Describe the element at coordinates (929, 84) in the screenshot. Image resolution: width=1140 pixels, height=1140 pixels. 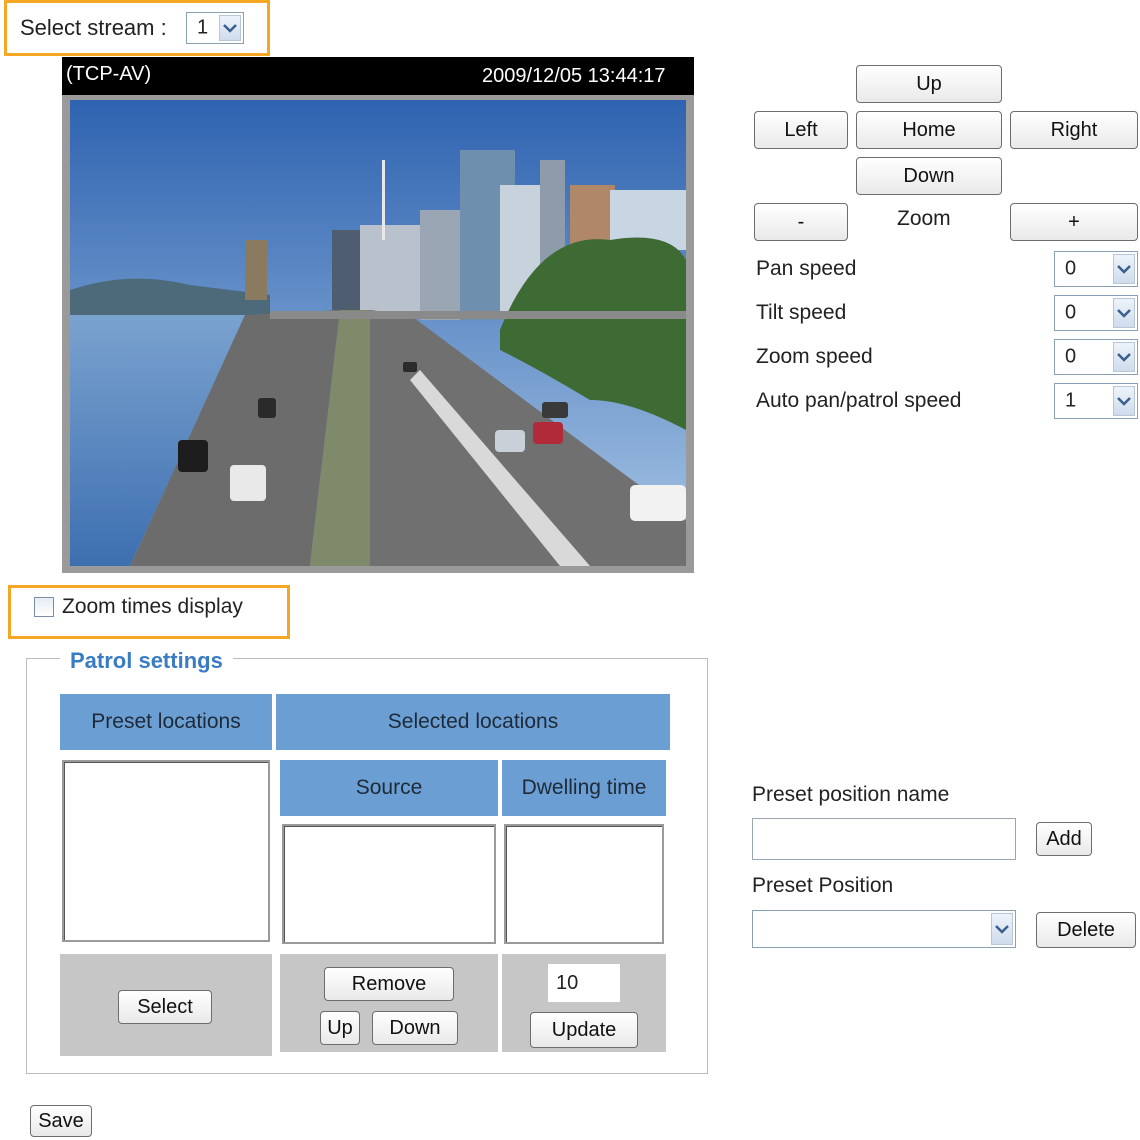
I see `ptz-up-button: Up` at that location.